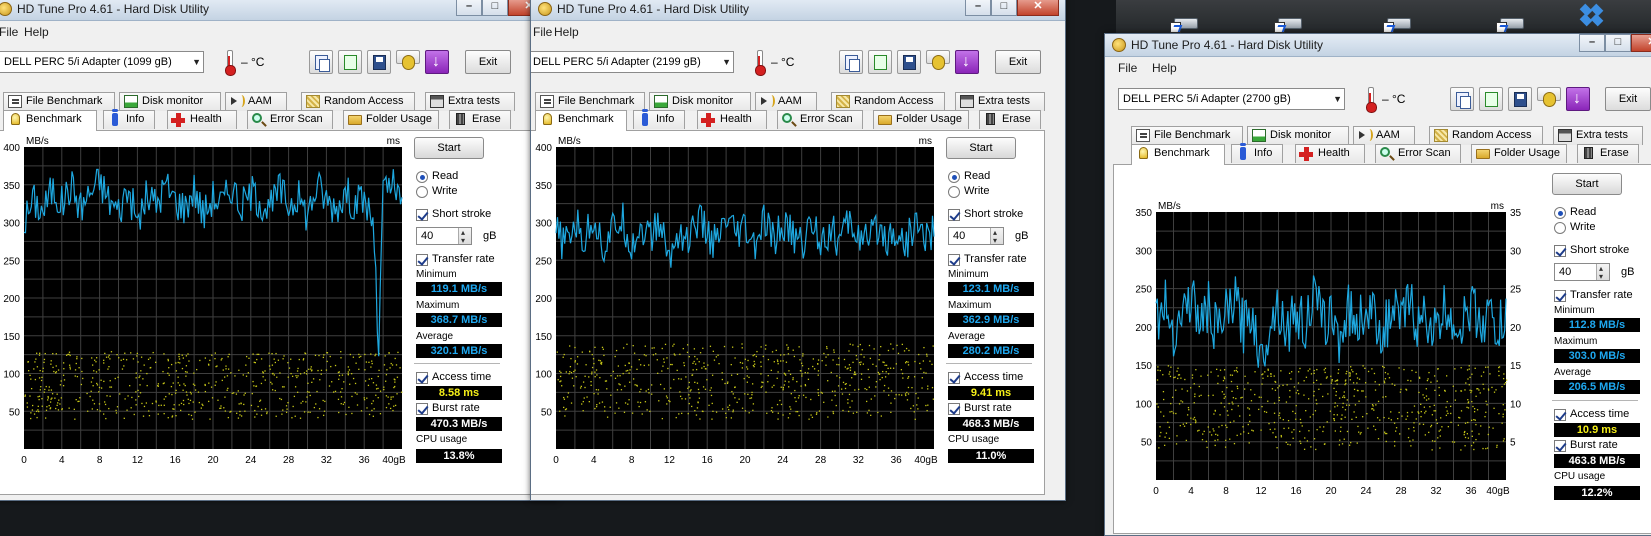 The height and width of the screenshot is (536, 1651). Describe the element at coordinates (102, 62) in the screenshot. I see `drive-select: DELL PERC 5/i Adapter (1099 gB) ▼` at that location.